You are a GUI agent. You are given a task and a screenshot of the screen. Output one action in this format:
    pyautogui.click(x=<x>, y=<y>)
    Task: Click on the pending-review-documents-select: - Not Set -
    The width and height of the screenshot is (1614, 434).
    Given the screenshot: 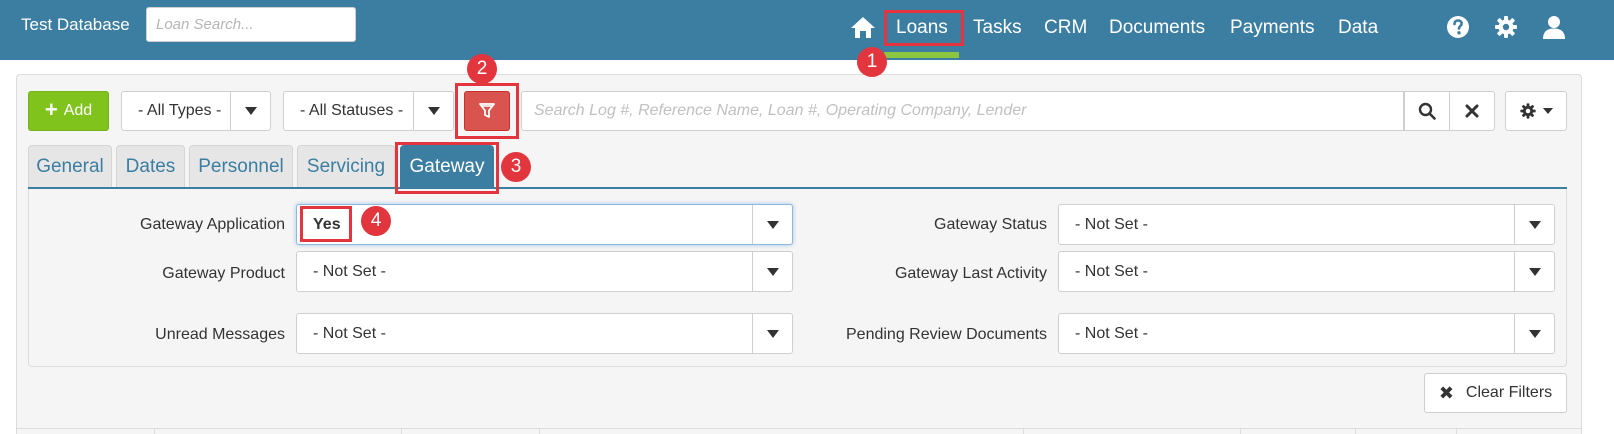 What is the action you would take?
    pyautogui.click(x=1306, y=333)
    